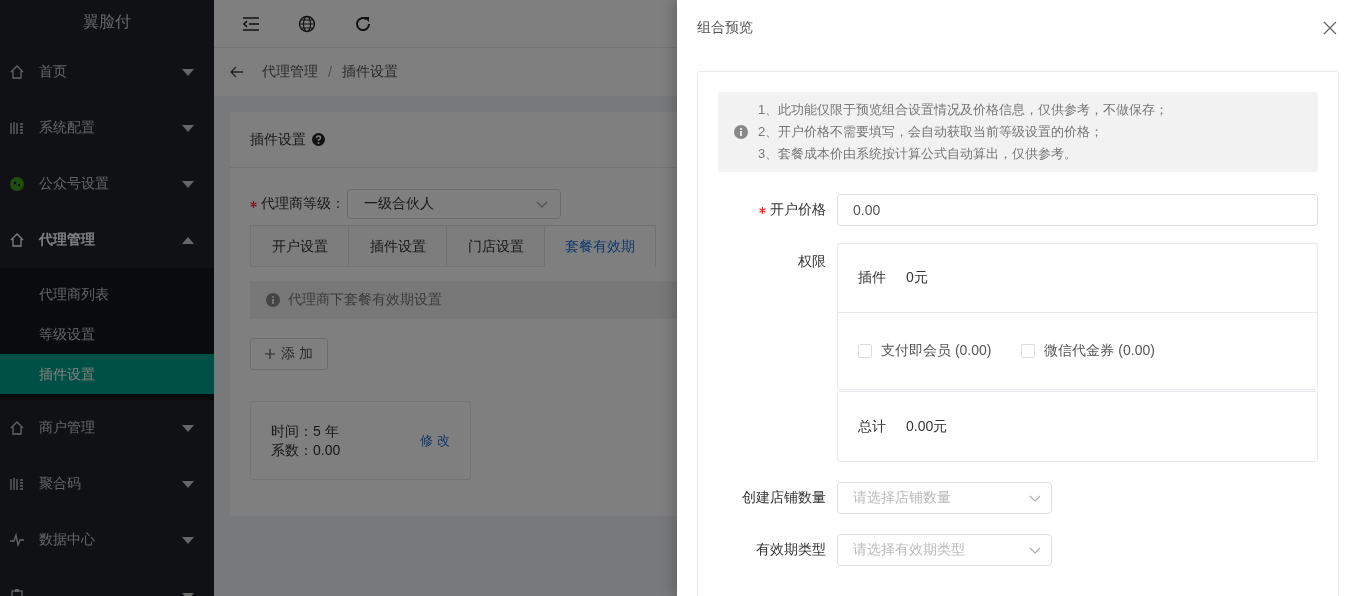  What do you see at coordinates (495, 246) in the screenshot?
I see `tab: 门店设置` at bounding box center [495, 246].